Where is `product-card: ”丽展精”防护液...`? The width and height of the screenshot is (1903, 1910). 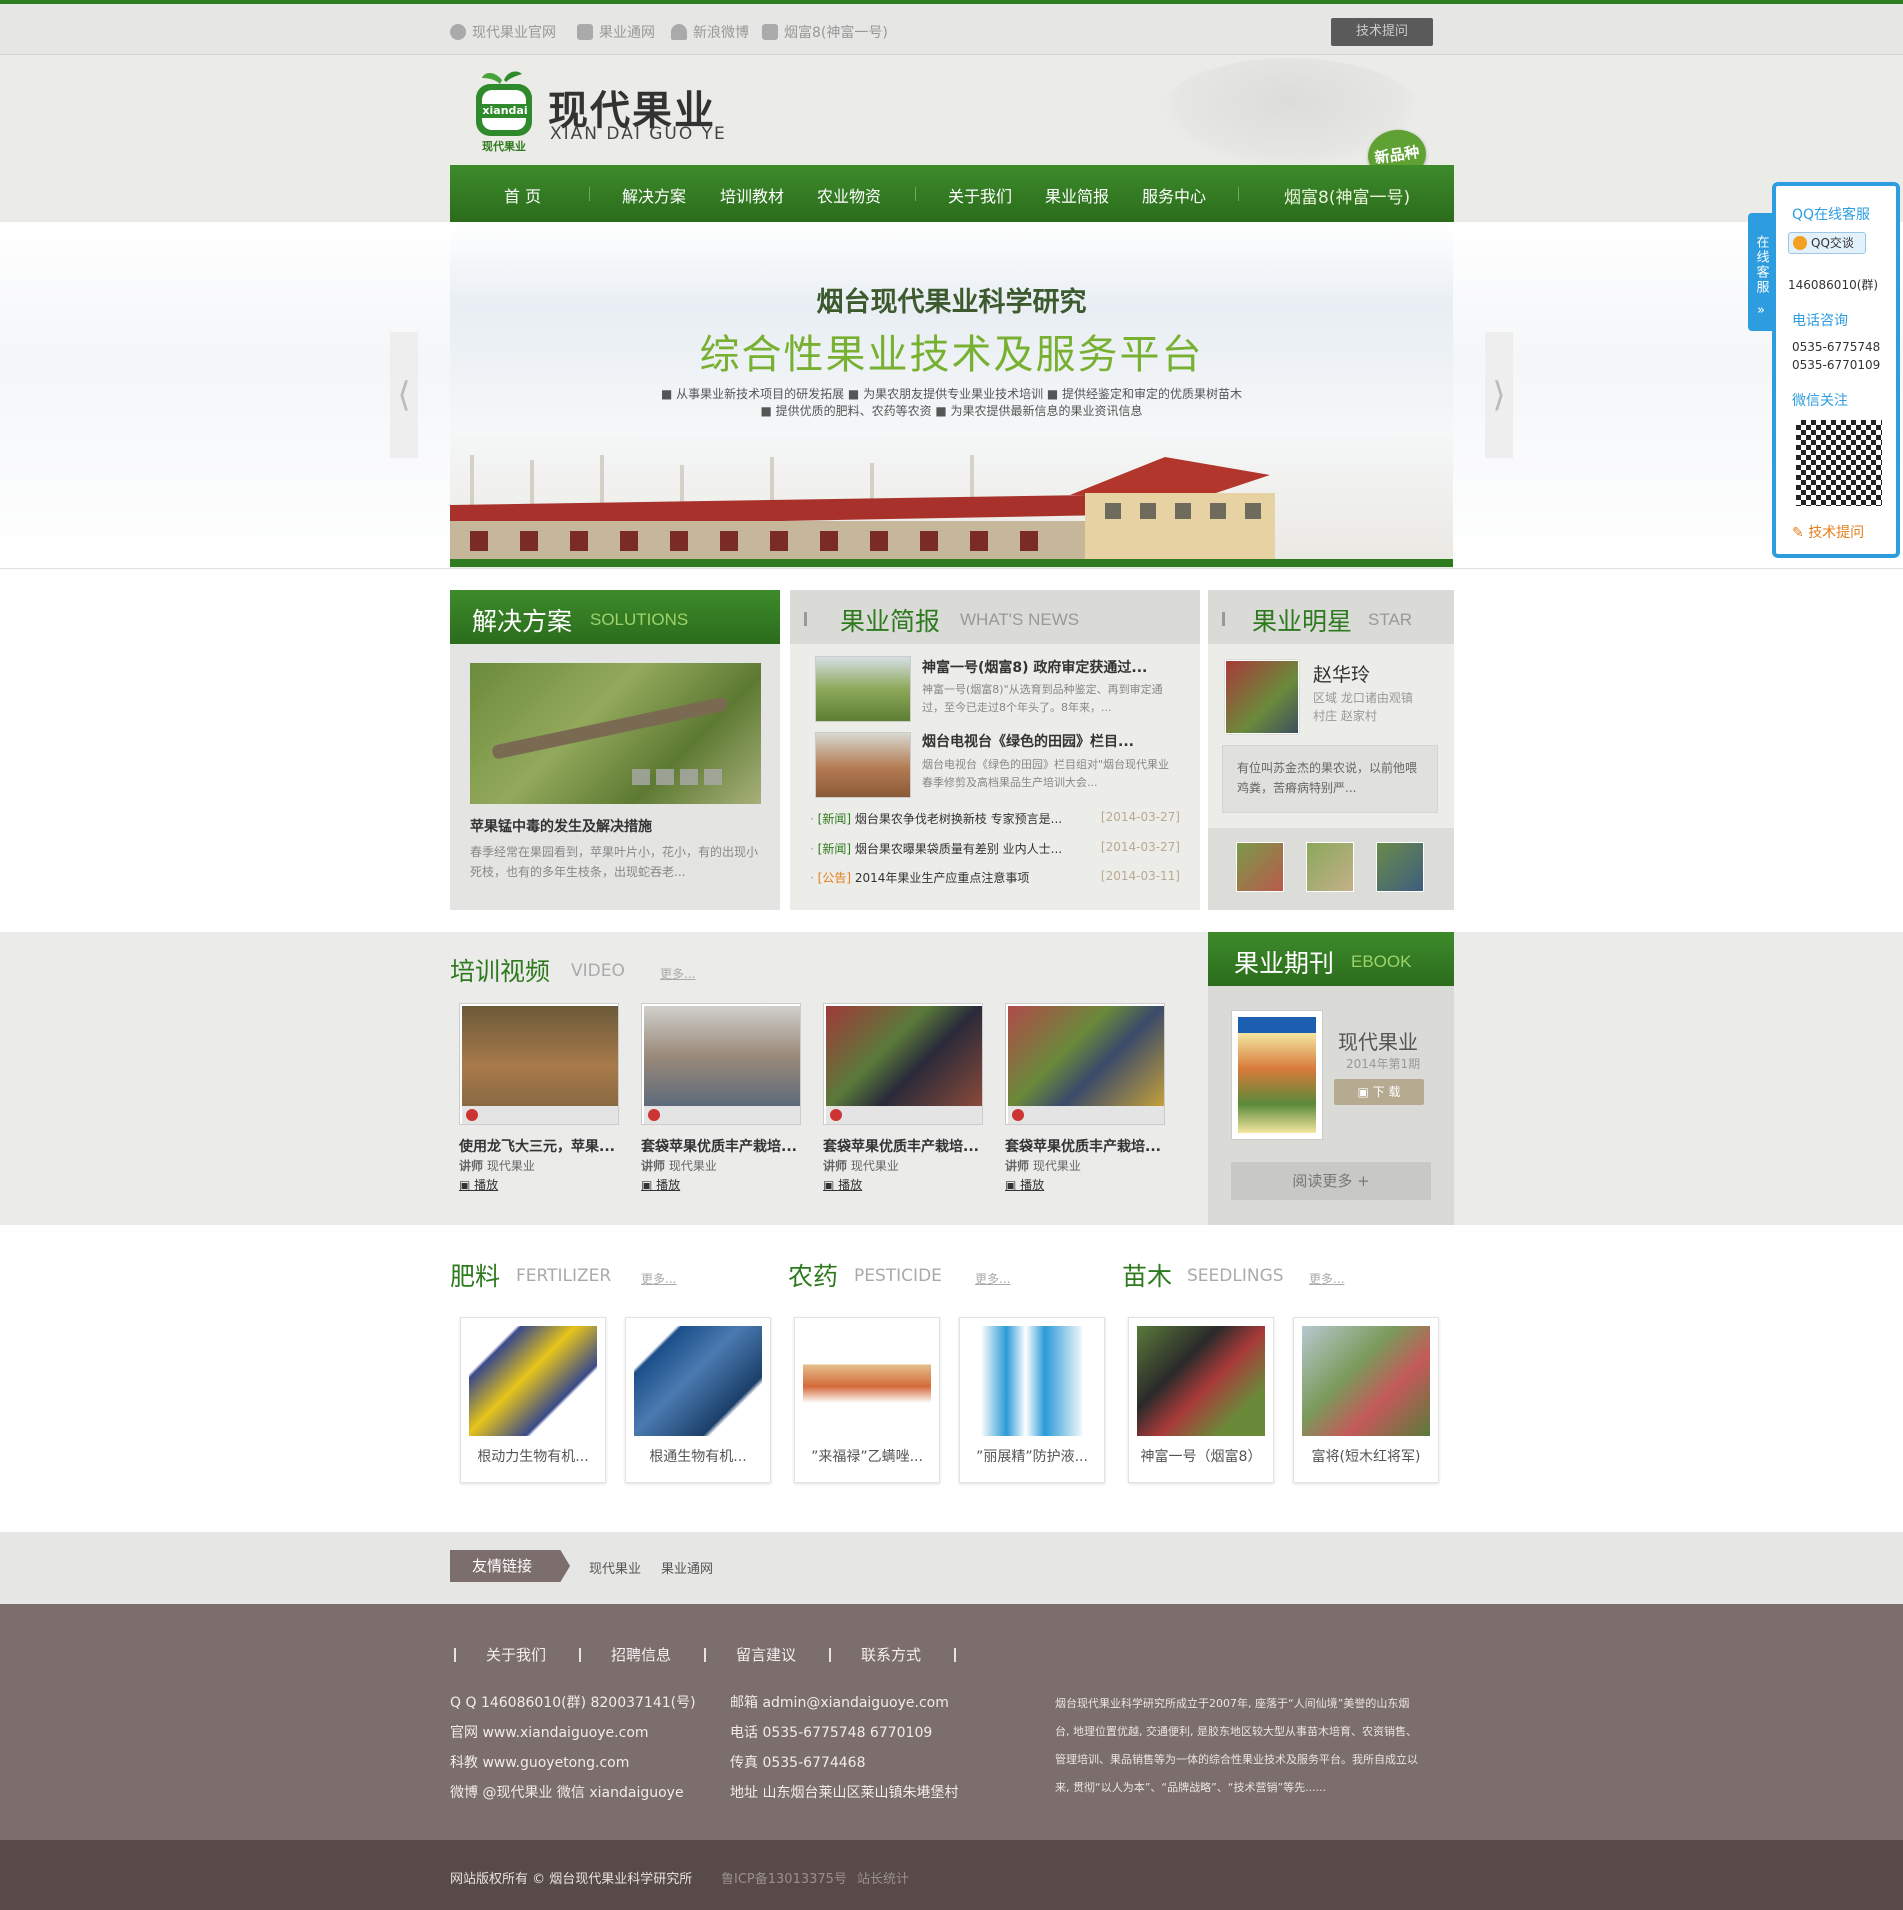
product-card: ”丽展精”防护液... is located at coordinates (1032, 1400).